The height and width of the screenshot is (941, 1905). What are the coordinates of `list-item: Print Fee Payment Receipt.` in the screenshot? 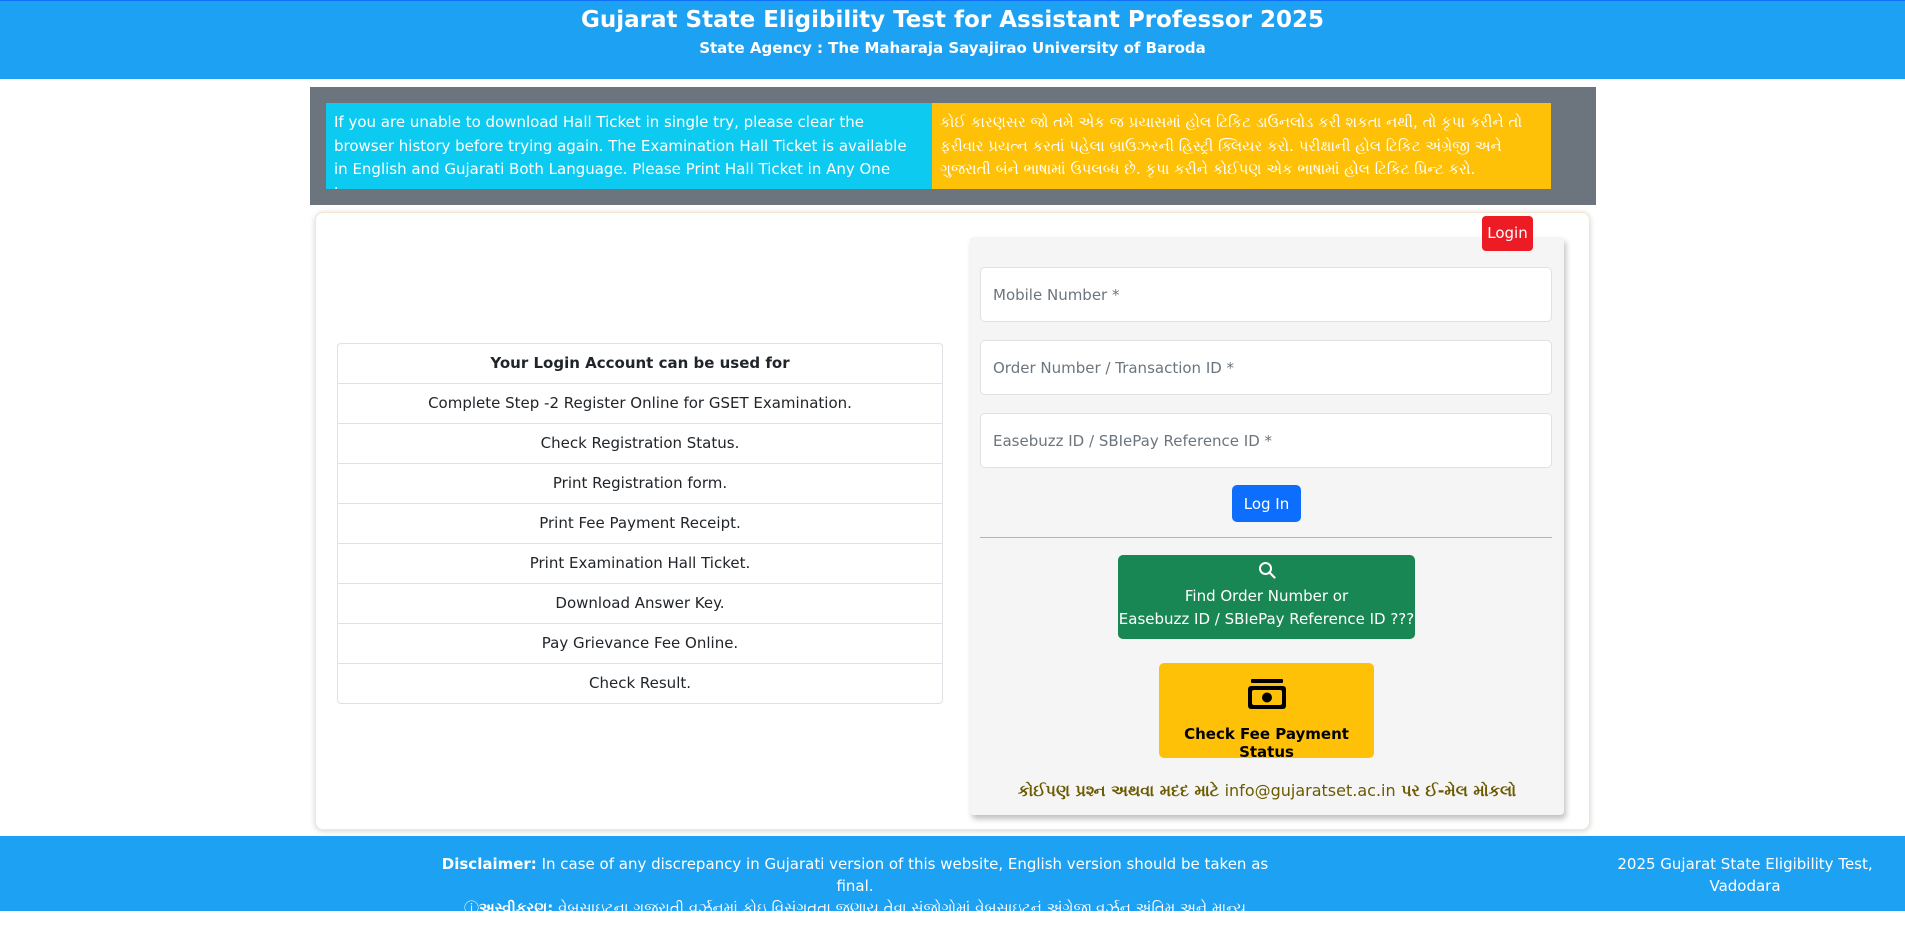 It's located at (640, 523).